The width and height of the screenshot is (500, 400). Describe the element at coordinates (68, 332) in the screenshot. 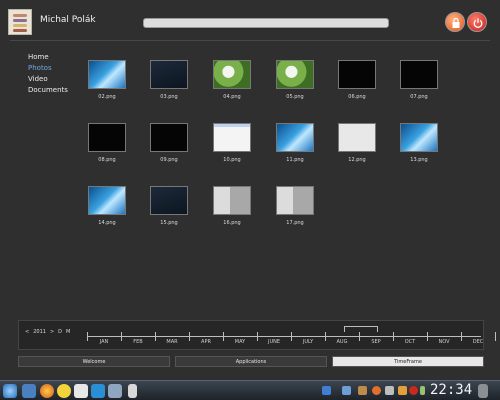

I see `month-view-button: M` at that location.